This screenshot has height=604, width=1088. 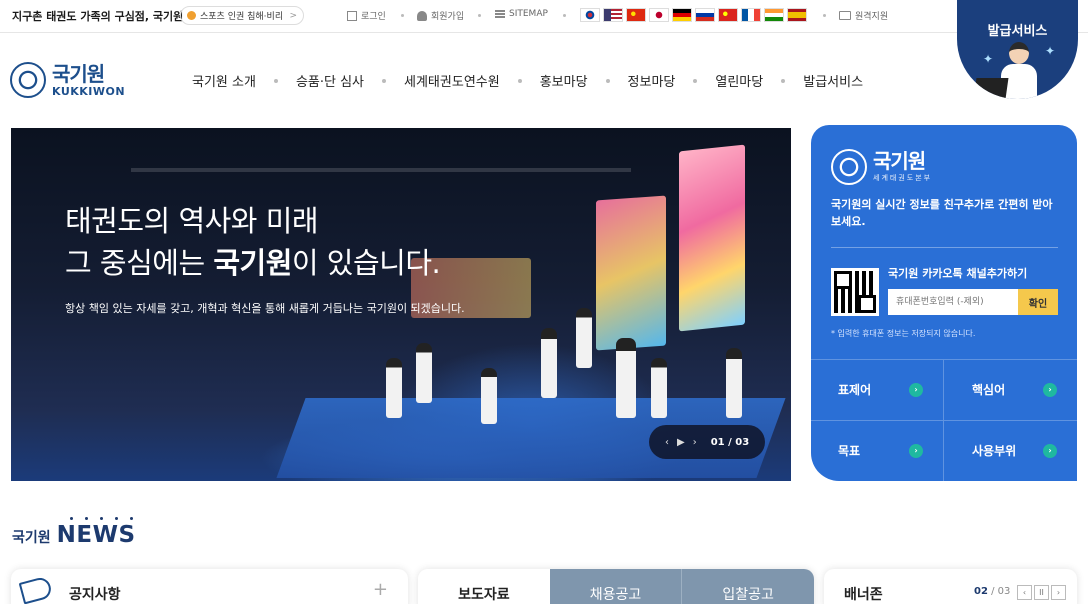 What do you see at coordinates (695, 442) in the screenshot?
I see `next-slide-button: ›` at bounding box center [695, 442].